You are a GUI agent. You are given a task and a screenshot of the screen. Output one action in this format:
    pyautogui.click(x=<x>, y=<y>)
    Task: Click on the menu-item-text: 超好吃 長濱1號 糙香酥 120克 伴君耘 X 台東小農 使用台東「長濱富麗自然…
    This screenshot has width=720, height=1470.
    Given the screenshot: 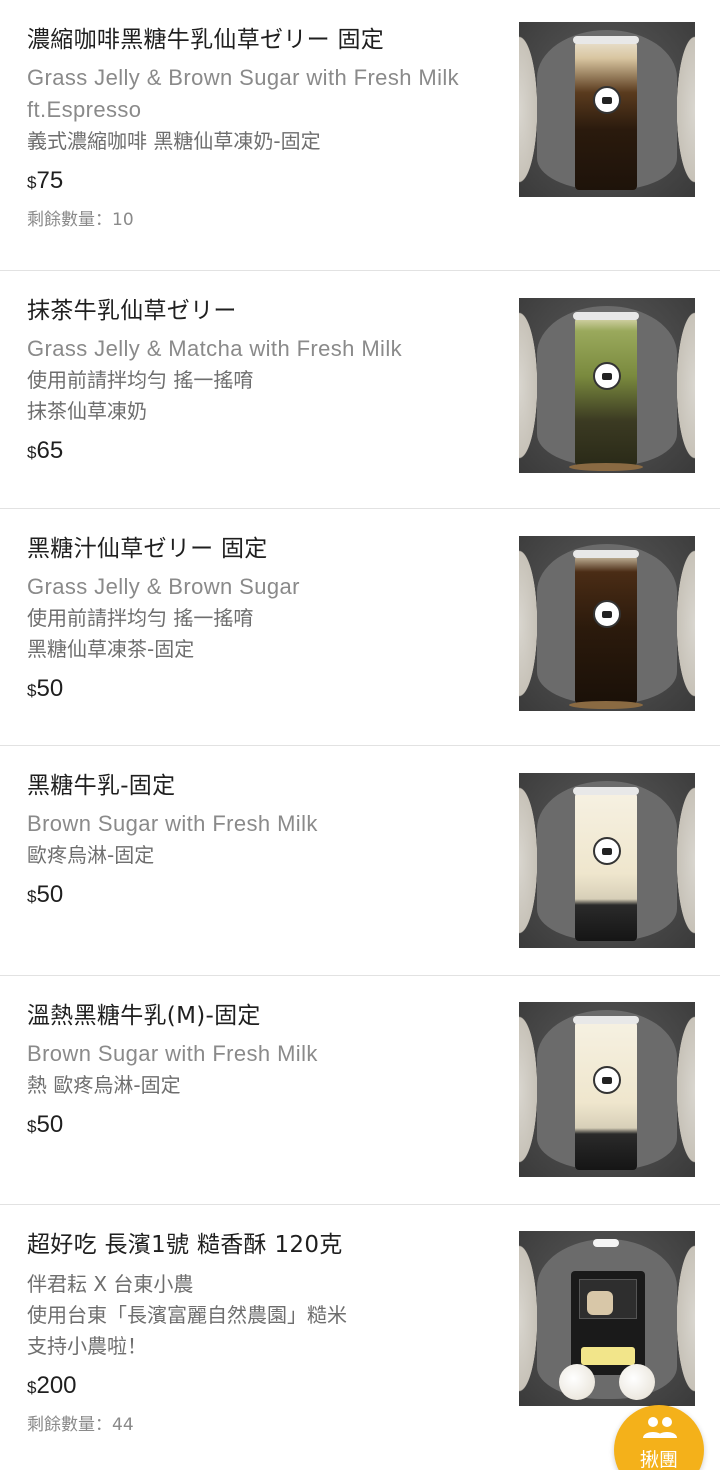 What is the action you would take?
    pyautogui.click(x=262, y=1332)
    